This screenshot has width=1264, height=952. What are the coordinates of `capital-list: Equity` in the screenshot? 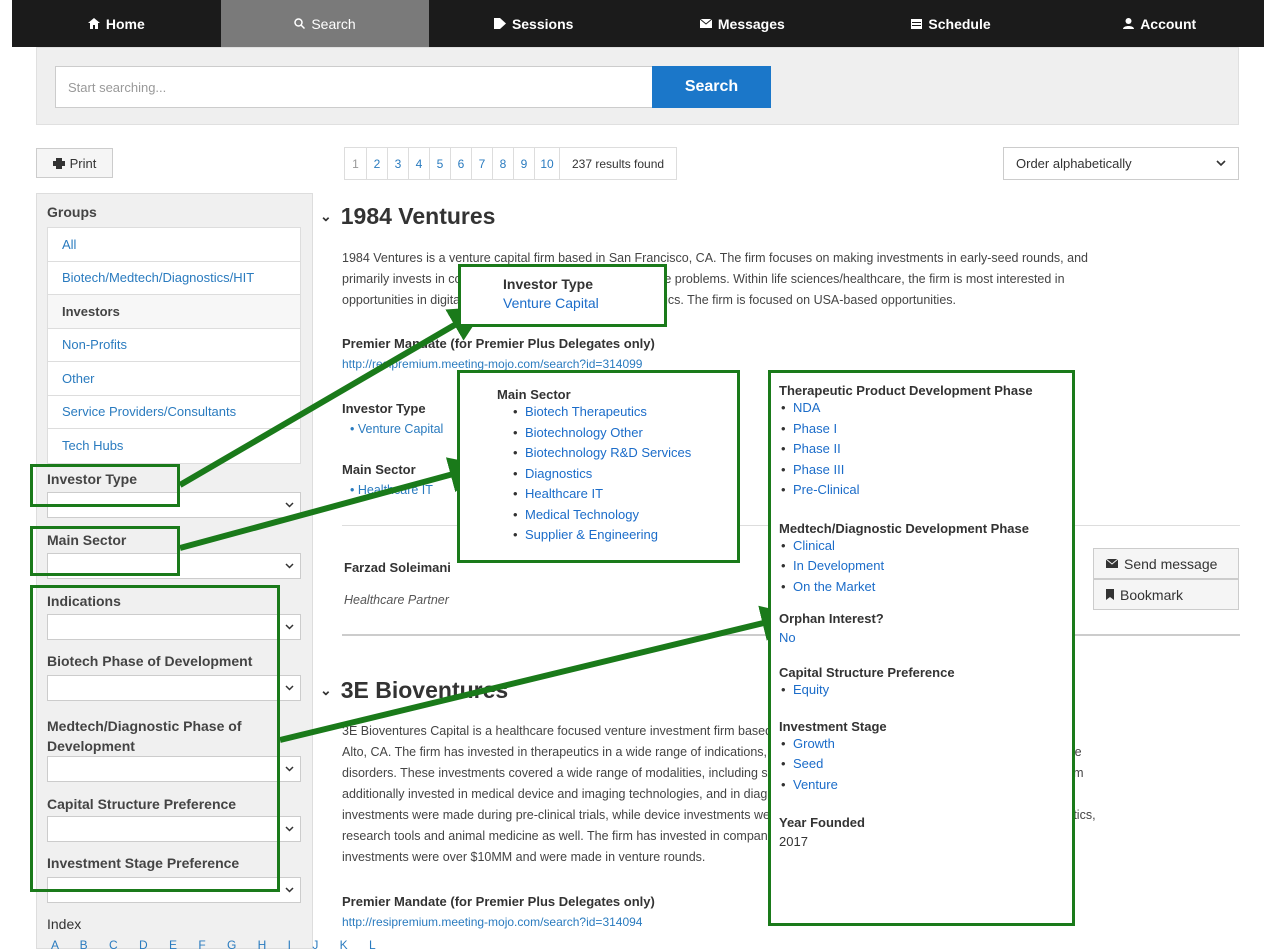 It's located at (925, 690).